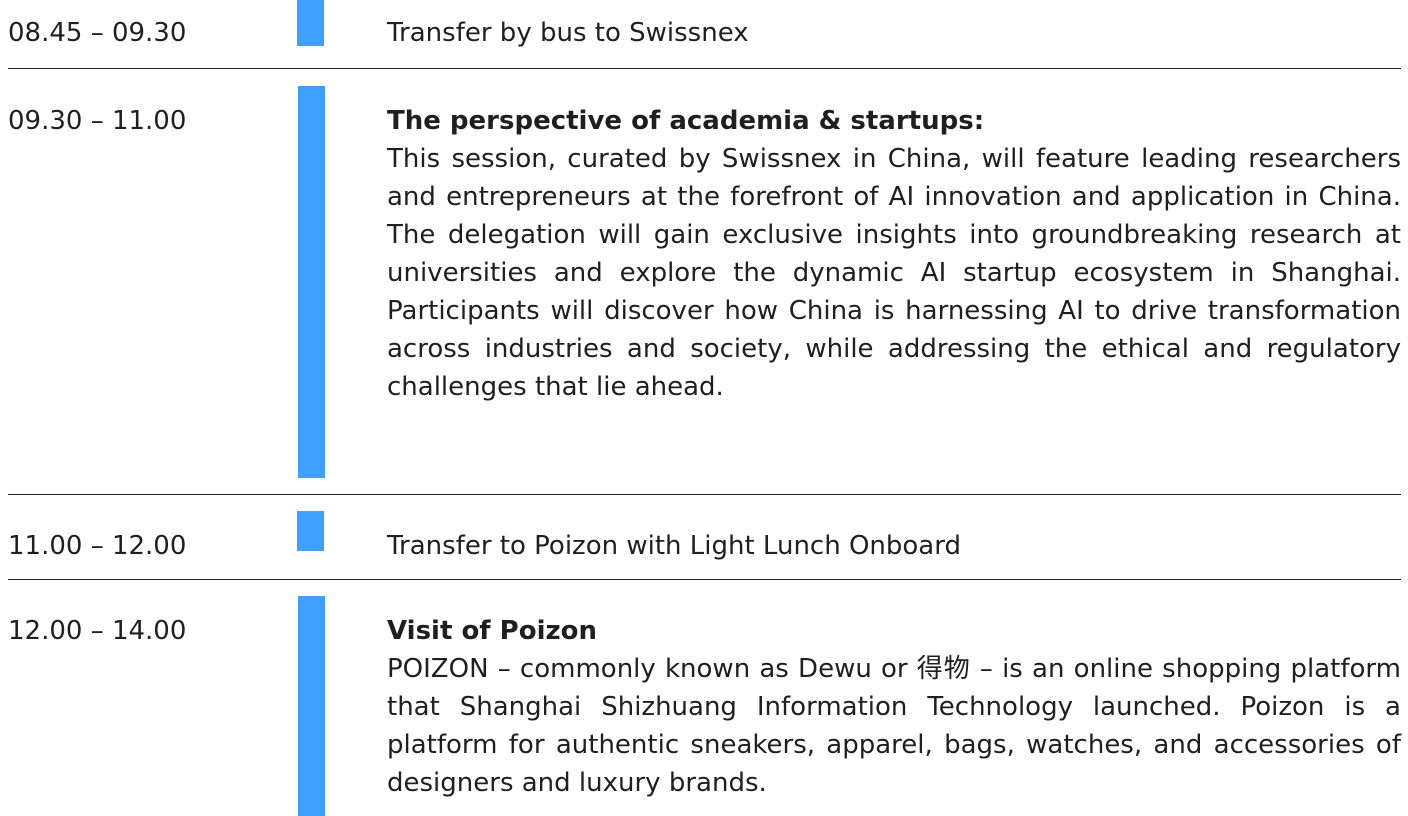 This screenshot has height=816, width=1408. What do you see at coordinates (568, 33) in the screenshot?
I see `schedule-text: Transfer by bus to Swissnex` at bounding box center [568, 33].